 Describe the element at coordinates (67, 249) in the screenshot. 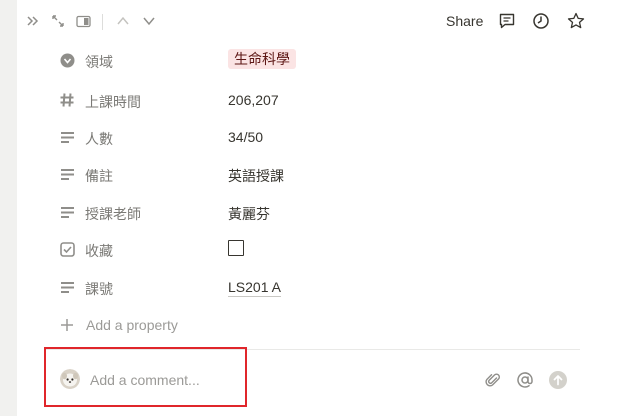

I see `checkbox-icon` at that location.